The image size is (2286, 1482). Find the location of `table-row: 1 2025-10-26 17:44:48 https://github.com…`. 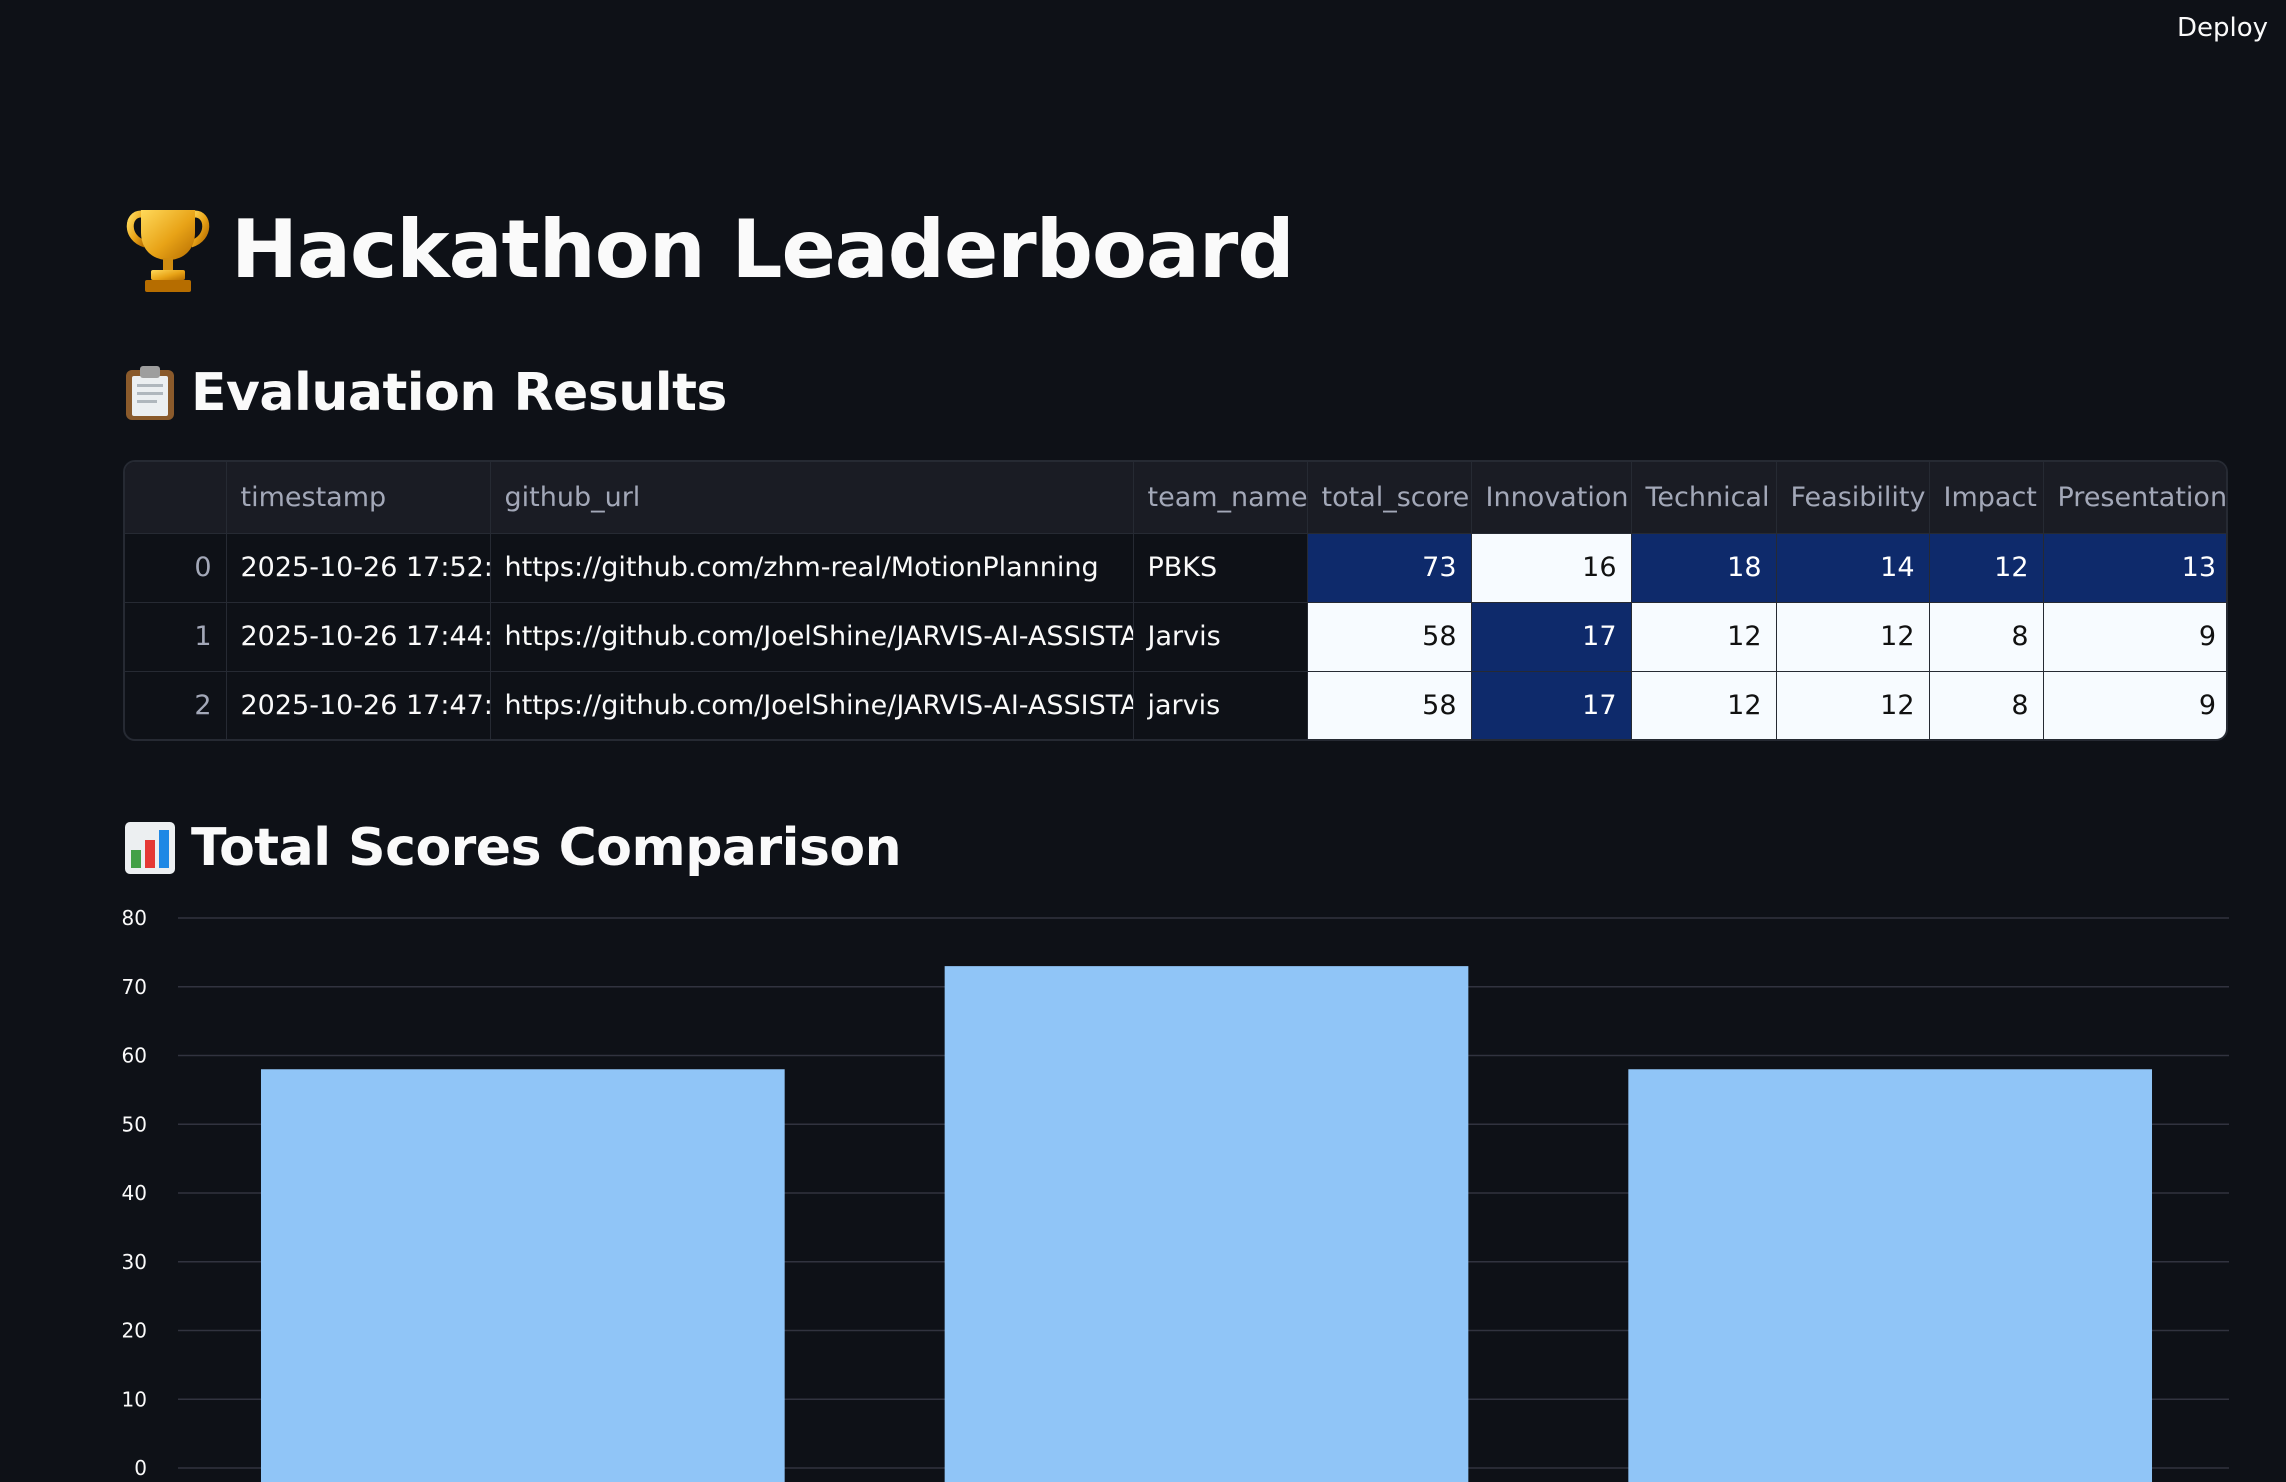

table-row: 1 2025-10-26 17:44:48 https://github.com… is located at coordinates (1175, 637).